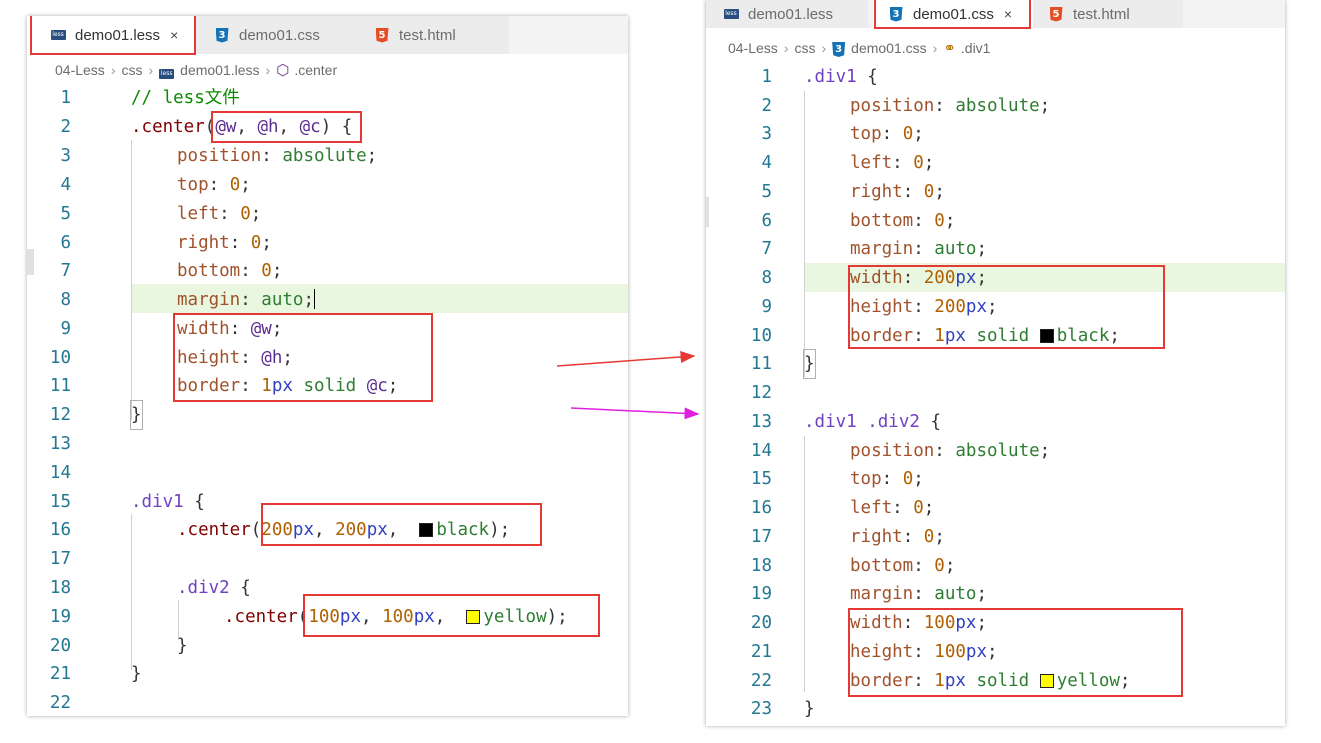 The height and width of the screenshot is (743, 1321). What do you see at coordinates (995, 422) in the screenshot?
I see `code-line: 13 .div1 .div2 {` at bounding box center [995, 422].